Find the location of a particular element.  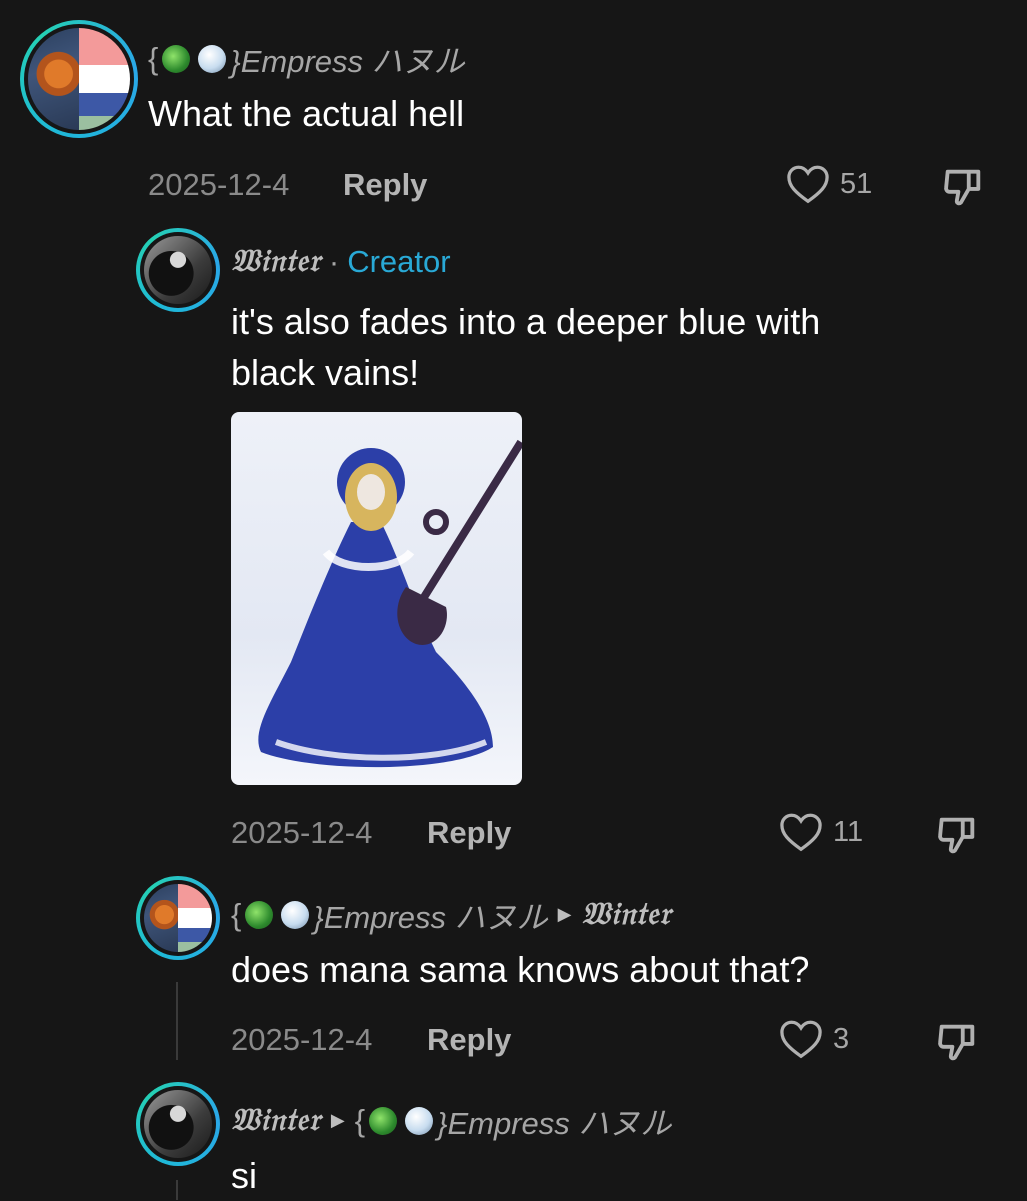

like-button: 51 is located at coordinates (829, 184).